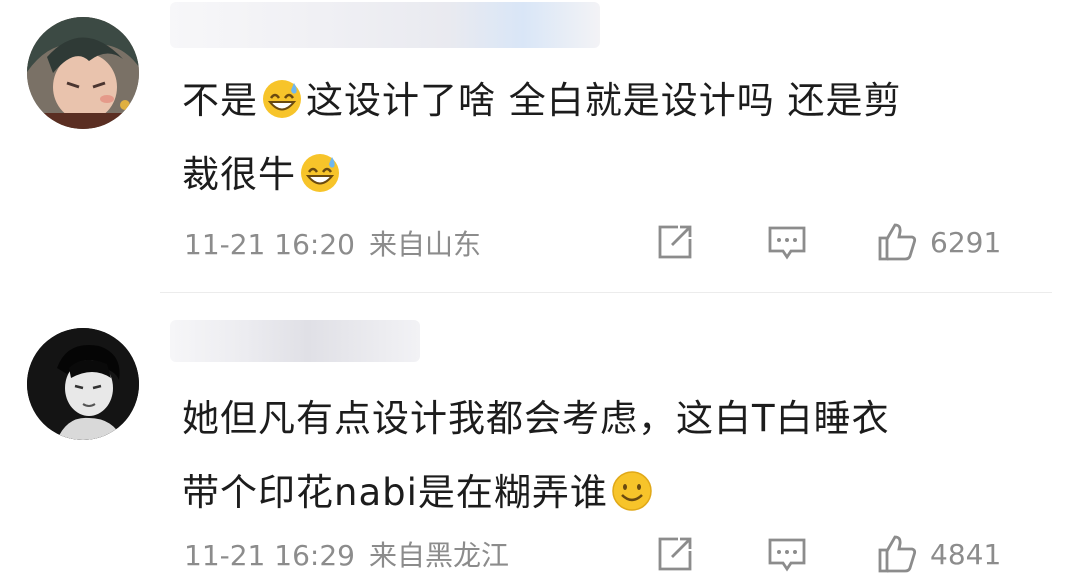  Describe the element at coordinates (966, 554) in the screenshot. I see `like-count: 4841` at that location.